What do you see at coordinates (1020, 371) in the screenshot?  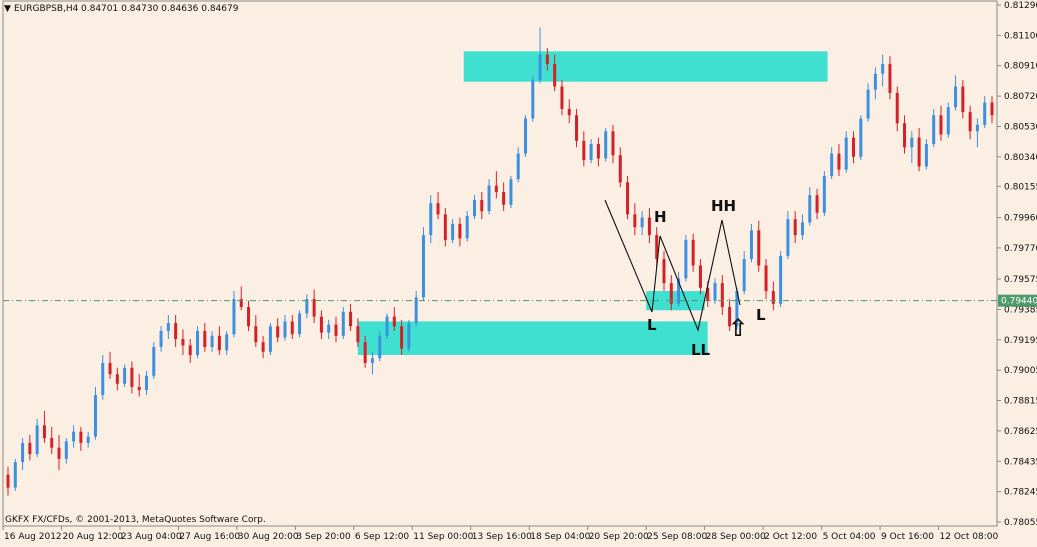 I see `price-tick-label: 0.79005` at bounding box center [1020, 371].